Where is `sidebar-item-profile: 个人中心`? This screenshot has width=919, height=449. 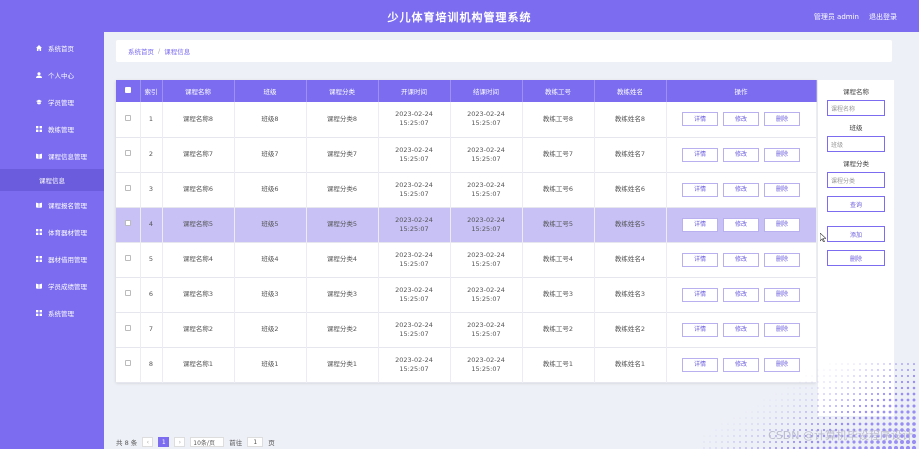 sidebar-item-profile: 个人中心 is located at coordinates (52, 74).